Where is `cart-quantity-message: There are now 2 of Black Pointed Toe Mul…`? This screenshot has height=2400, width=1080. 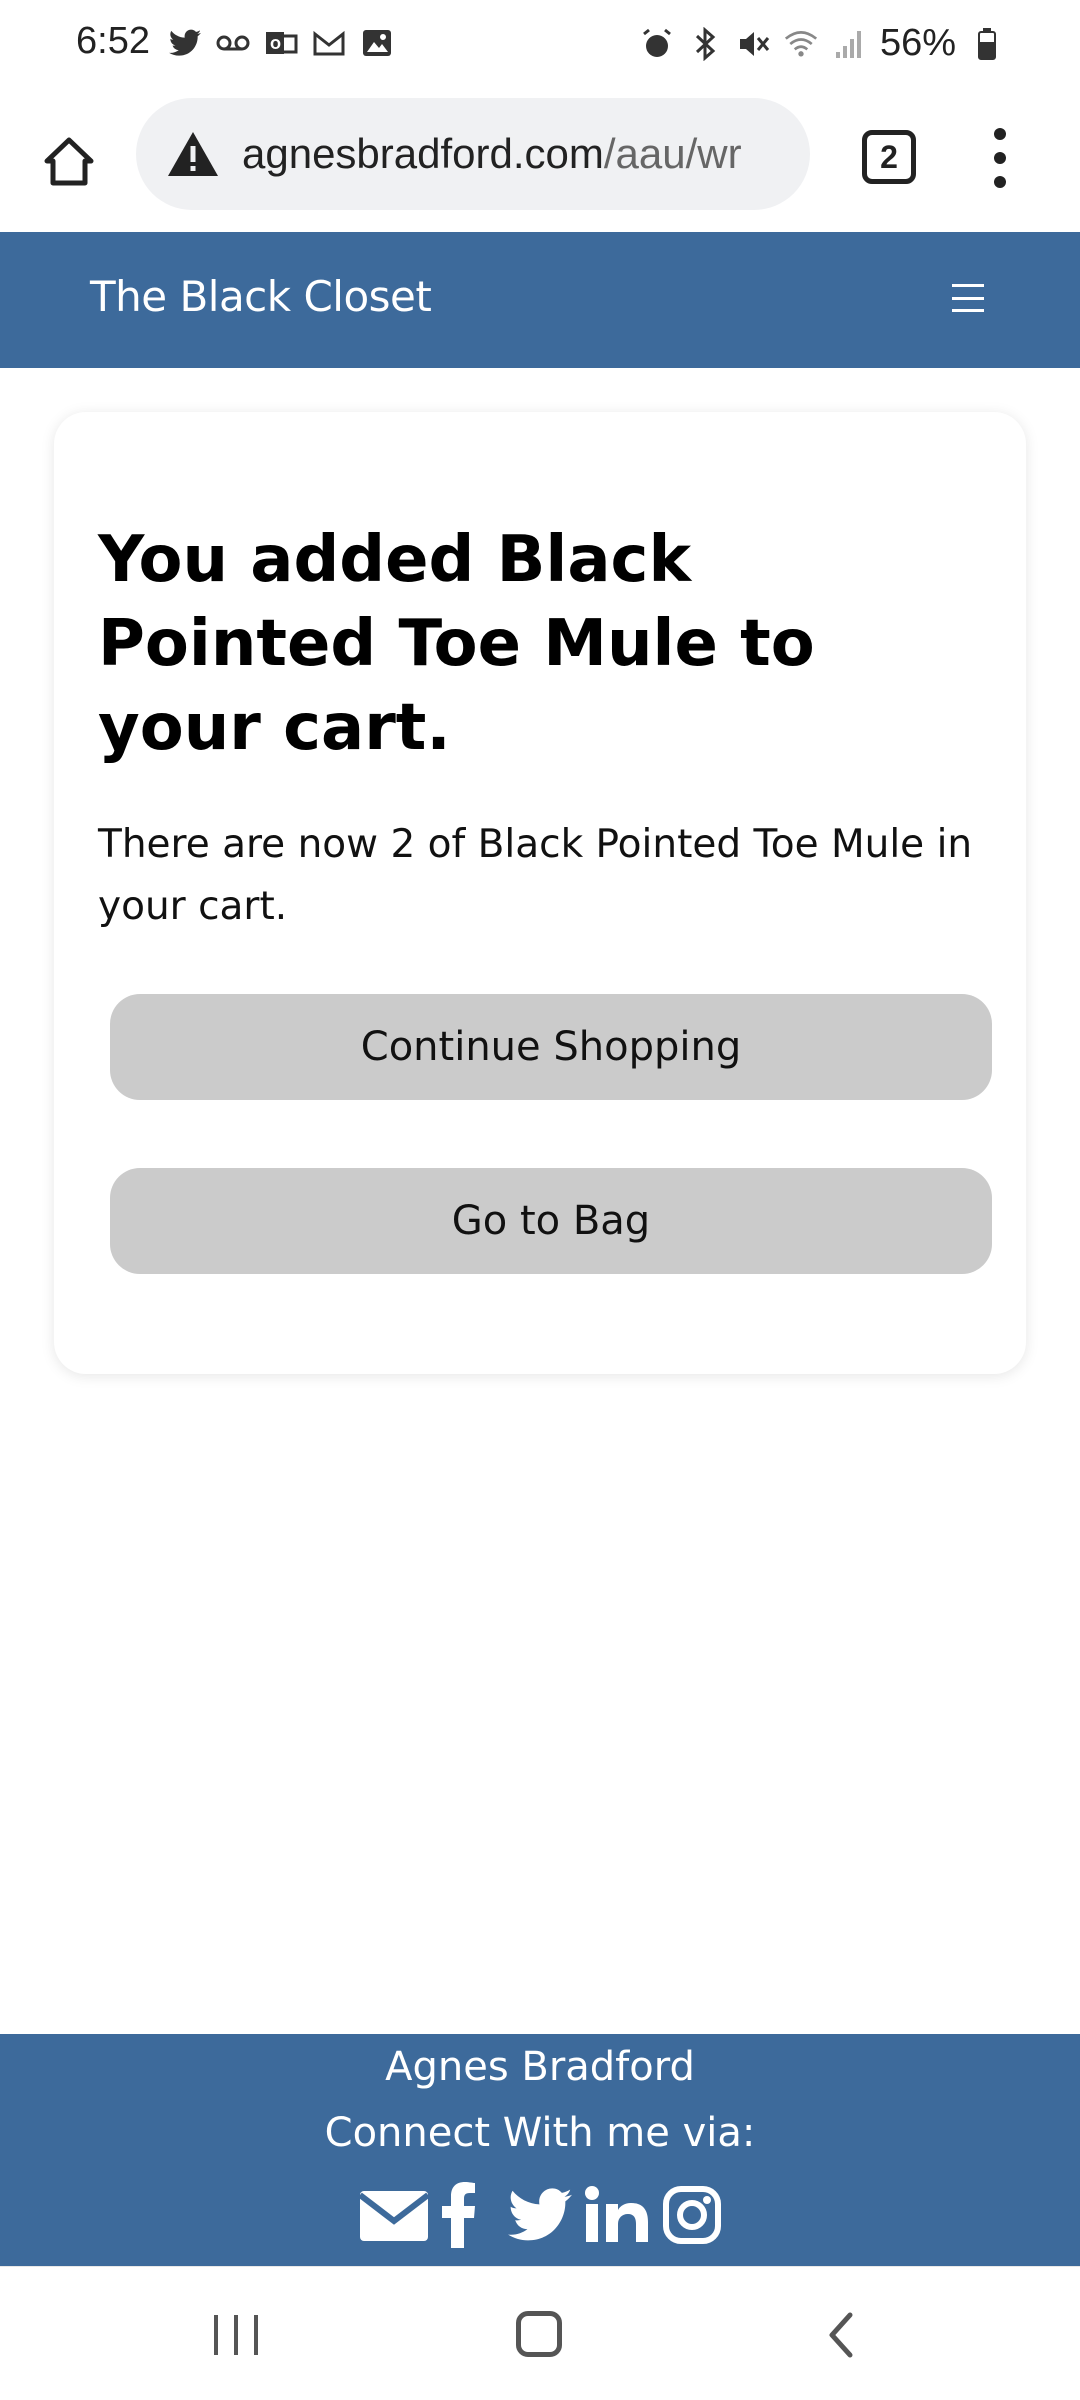
cart-quantity-message: There are now 2 of Black Pointed Toe Mul… is located at coordinates (535, 875).